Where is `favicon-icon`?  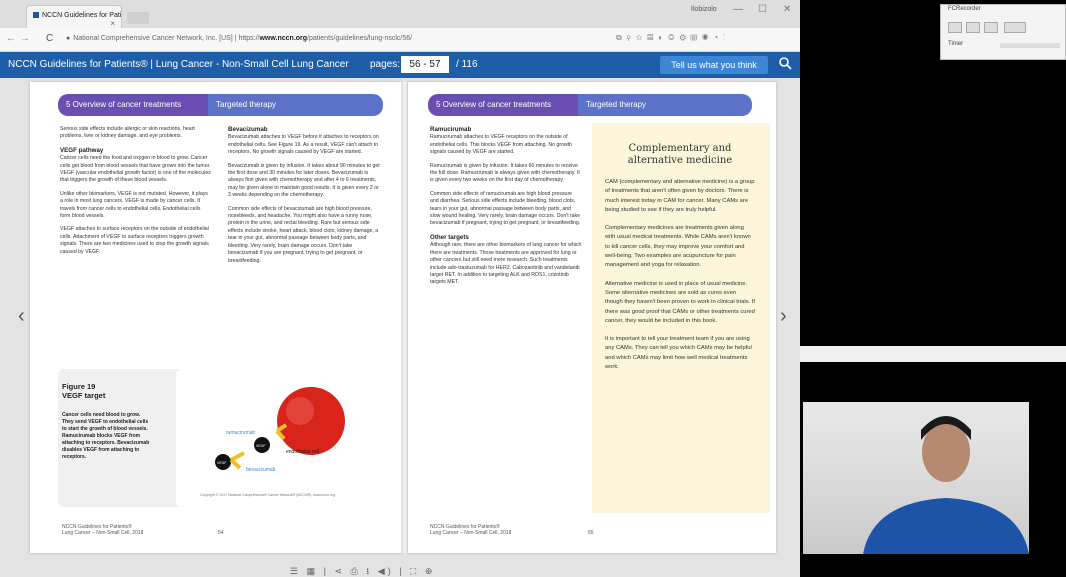 favicon-icon is located at coordinates (36, 15).